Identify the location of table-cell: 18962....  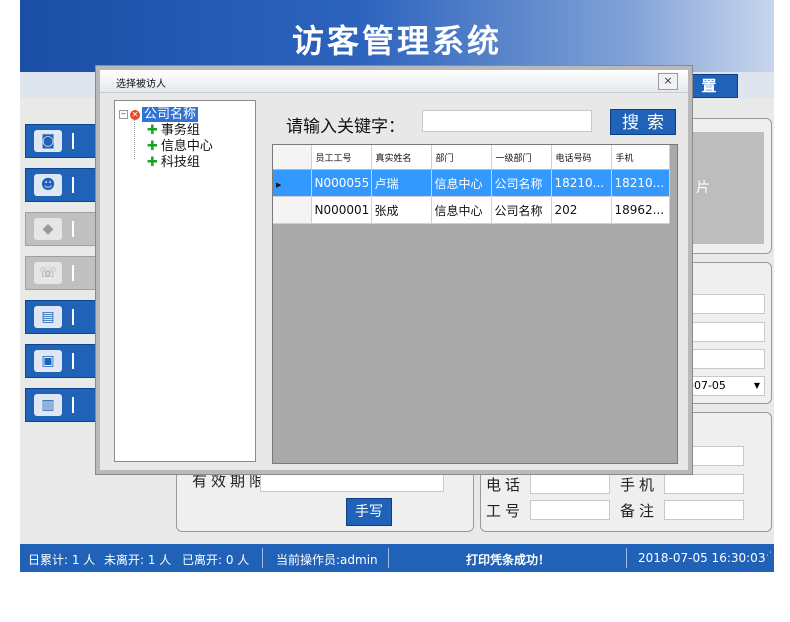
(640, 210).